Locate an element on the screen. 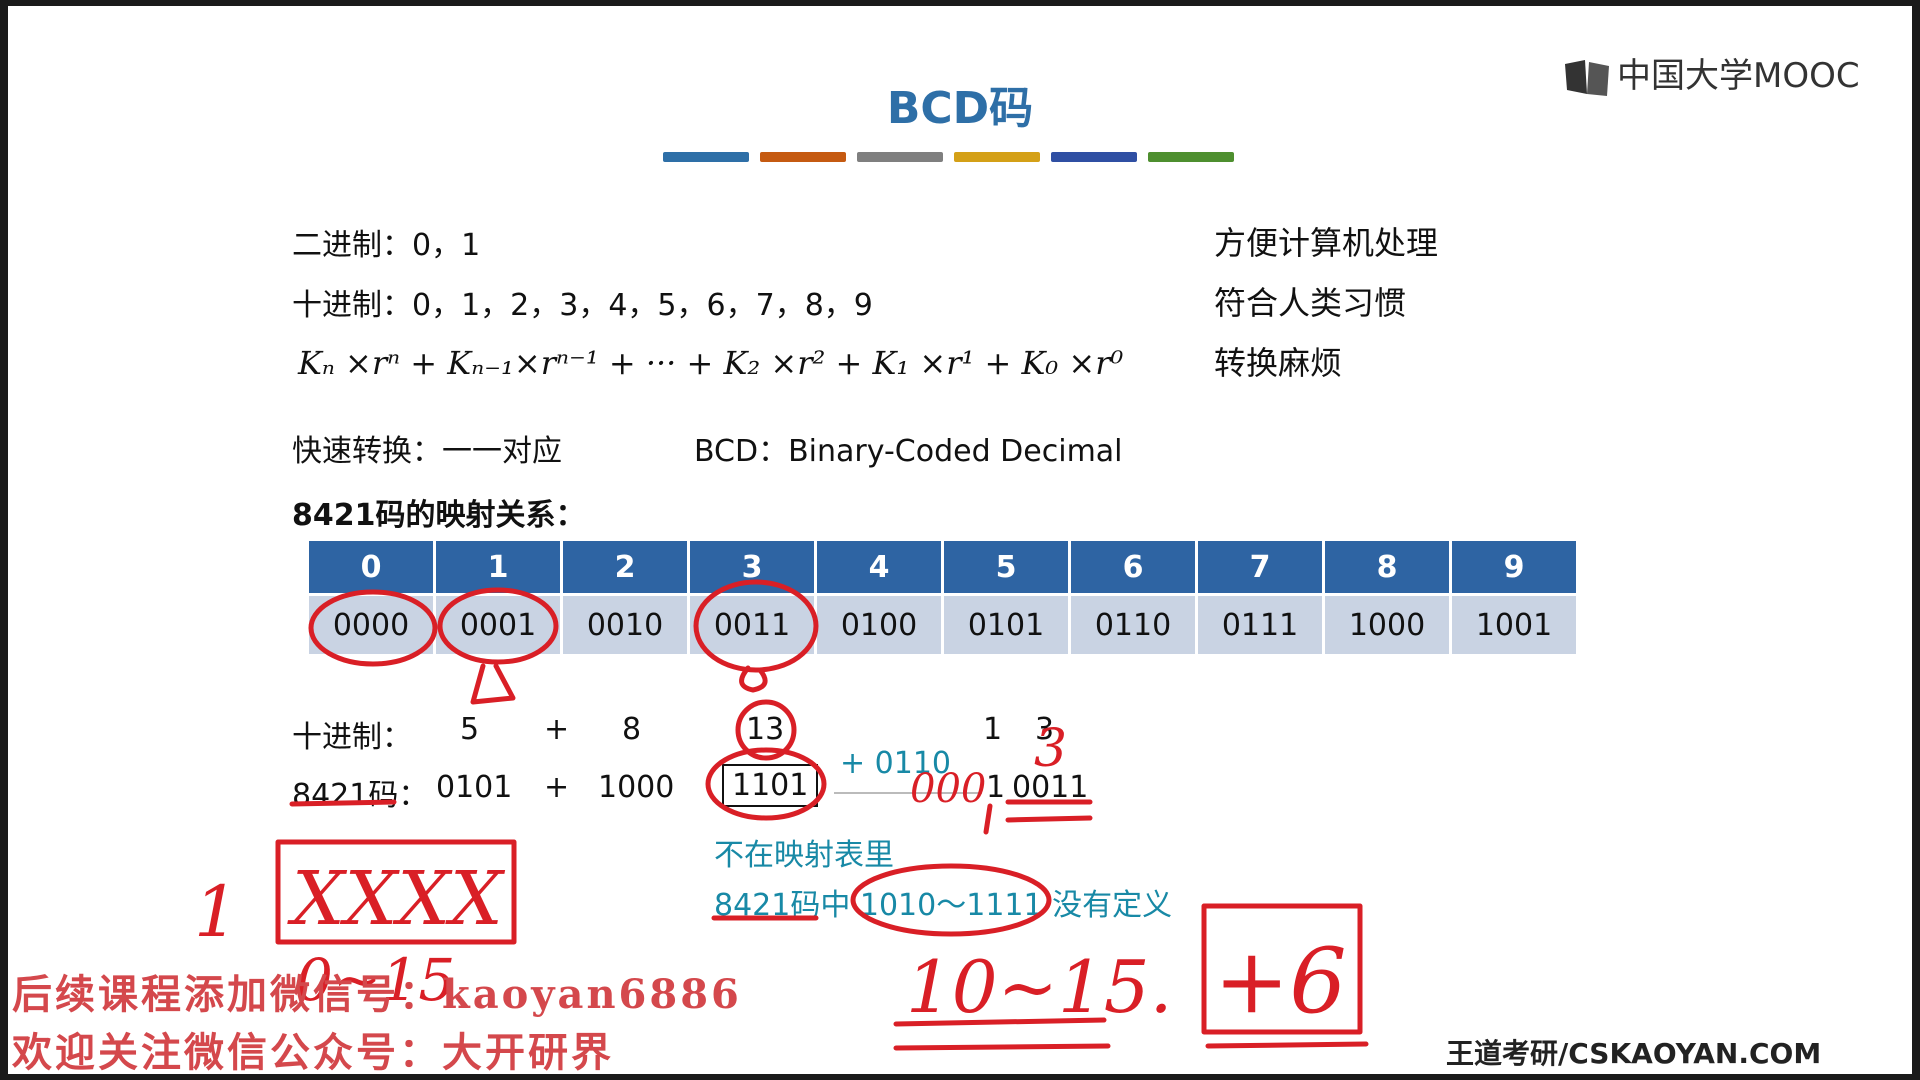  footer-brand: 王道考研/CSKAOYAN.COM is located at coordinates (1634, 1053).